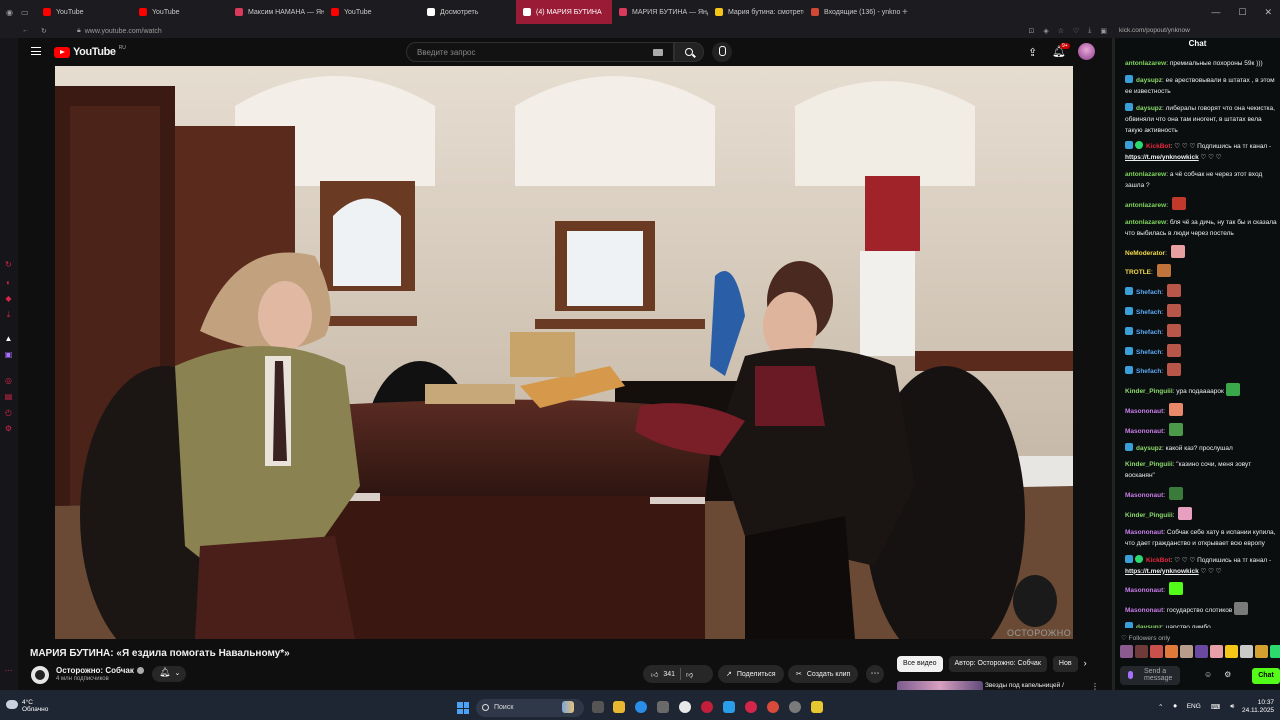 The width and height of the screenshot is (1280, 720). Describe the element at coordinates (1266, 676) in the screenshot. I see `chat-send-button: Chat` at that location.